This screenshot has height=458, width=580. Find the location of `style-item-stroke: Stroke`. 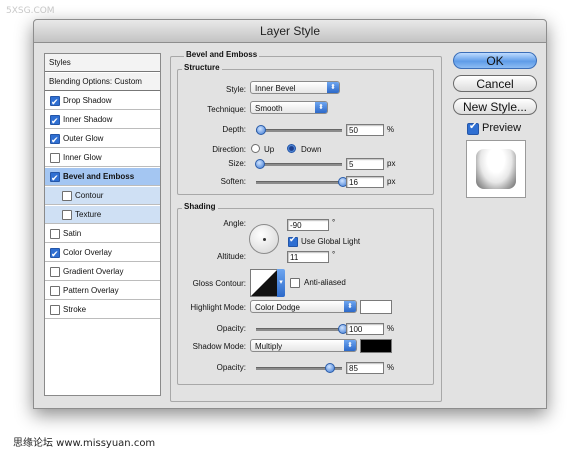

style-item-stroke: Stroke is located at coordinates (102, 310).